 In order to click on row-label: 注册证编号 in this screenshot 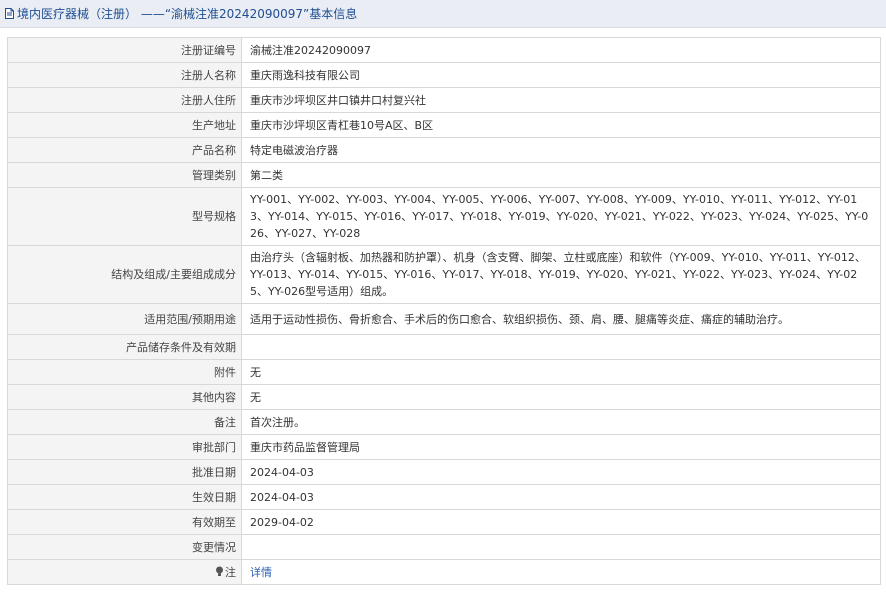, I will do `click(124, 50)`.